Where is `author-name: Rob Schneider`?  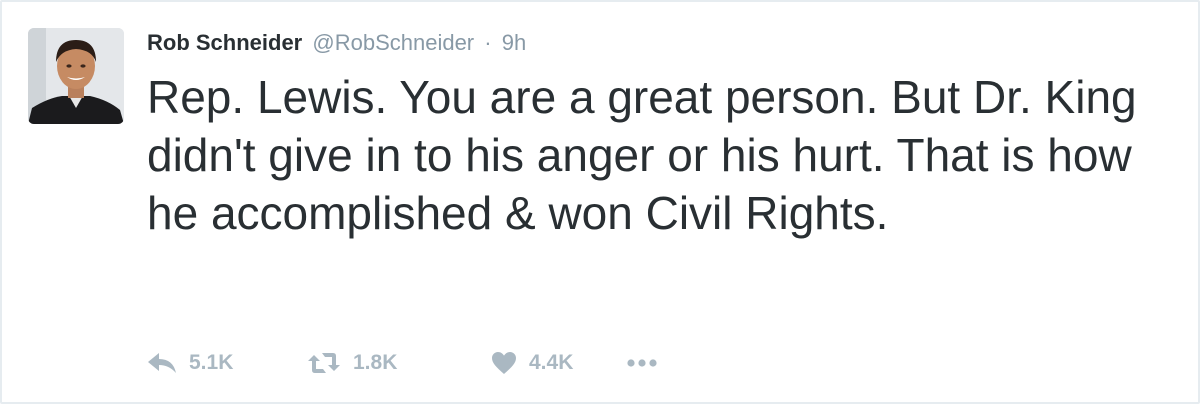
author-name: Rob Schneider is located at coordinates (224, 42).